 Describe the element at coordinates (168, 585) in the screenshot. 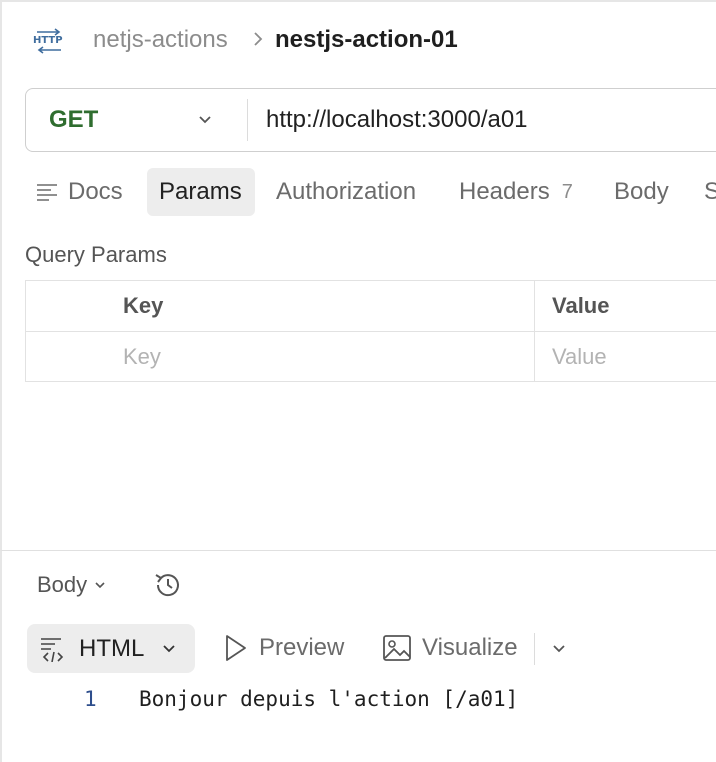

I see `history-icon` at that location.